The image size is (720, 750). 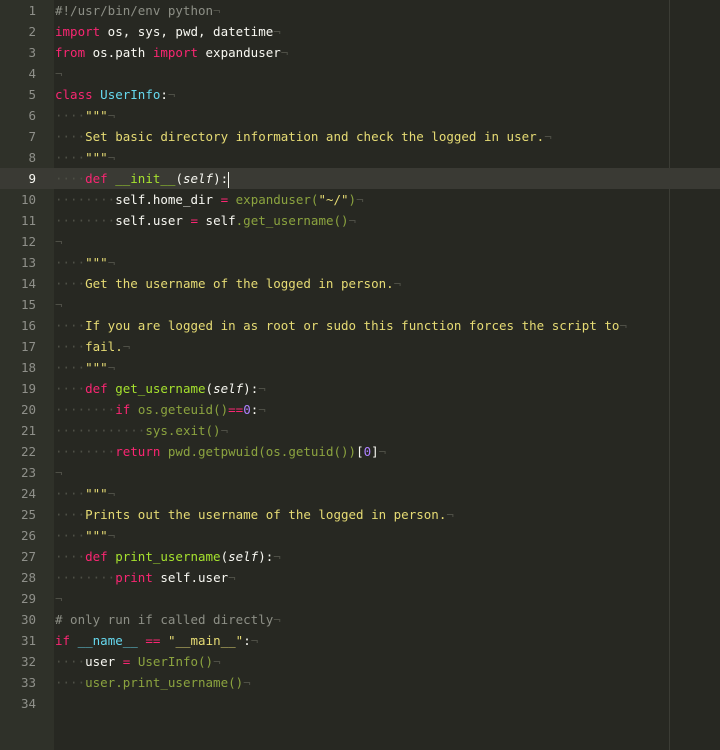 What do you see at coordinates (360, 619) in the screenshot?
I see `code-line: 30 # only run if called directly¬` at bounding box center [360, 619].